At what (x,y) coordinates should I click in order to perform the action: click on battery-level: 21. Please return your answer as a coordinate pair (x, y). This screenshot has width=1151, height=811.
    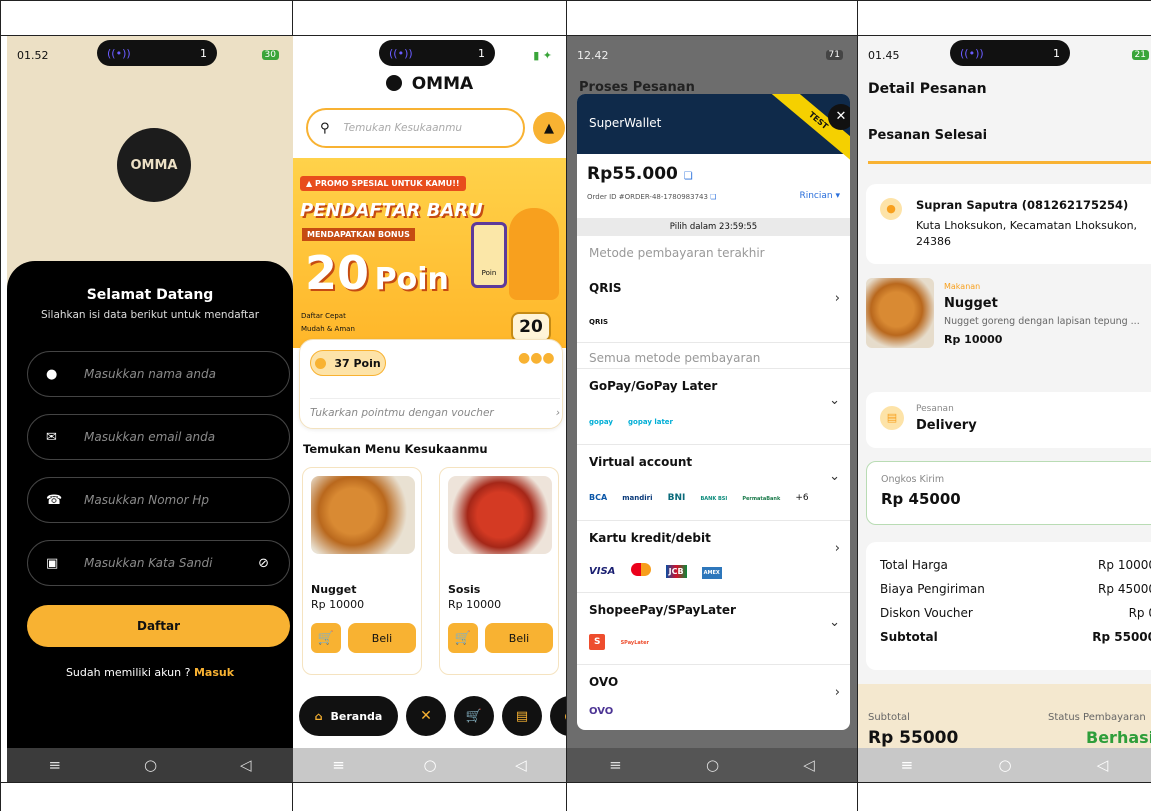
    Looking at the image, I should click on (1140, 55).